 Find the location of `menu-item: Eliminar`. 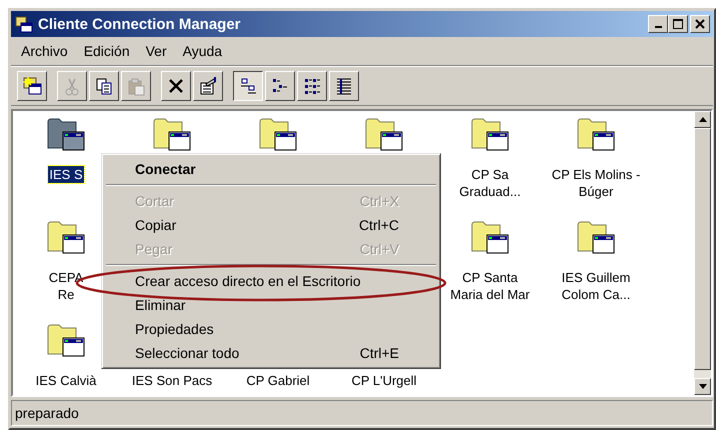

menu-item: Eliminar is located at coordinates (271, 305).